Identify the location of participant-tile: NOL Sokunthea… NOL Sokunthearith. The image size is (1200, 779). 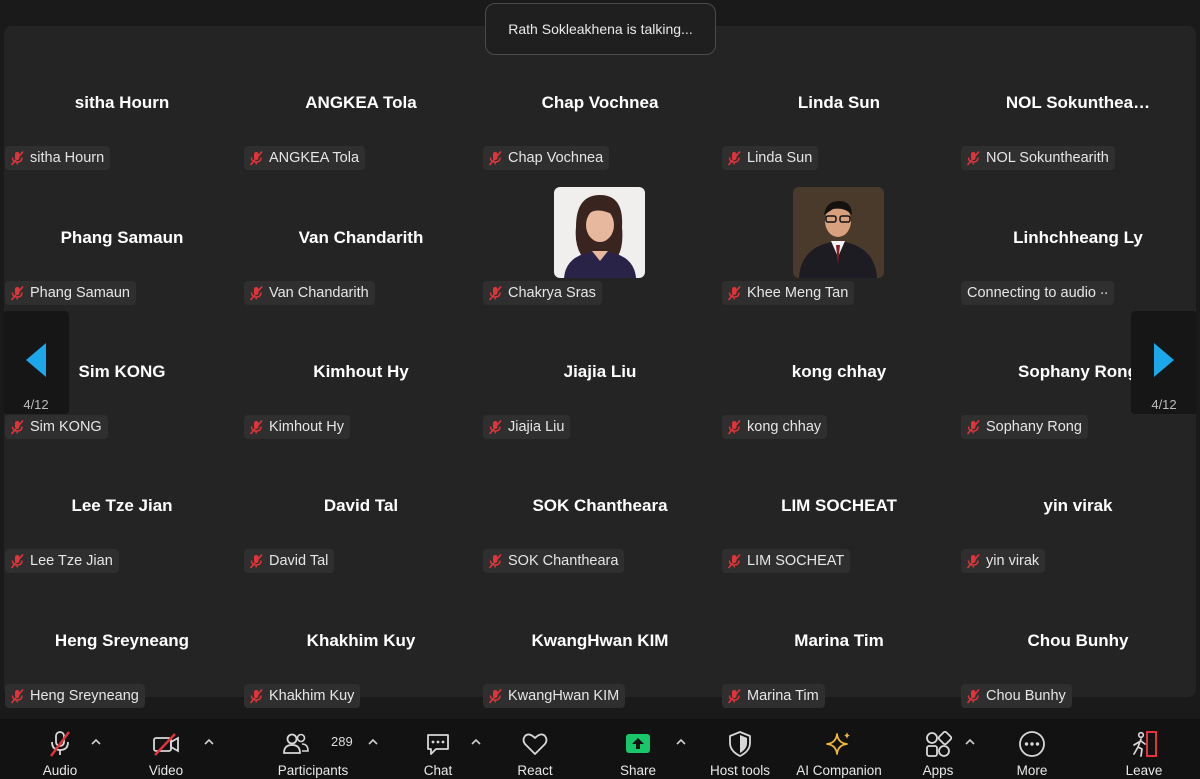
(1078, 104).